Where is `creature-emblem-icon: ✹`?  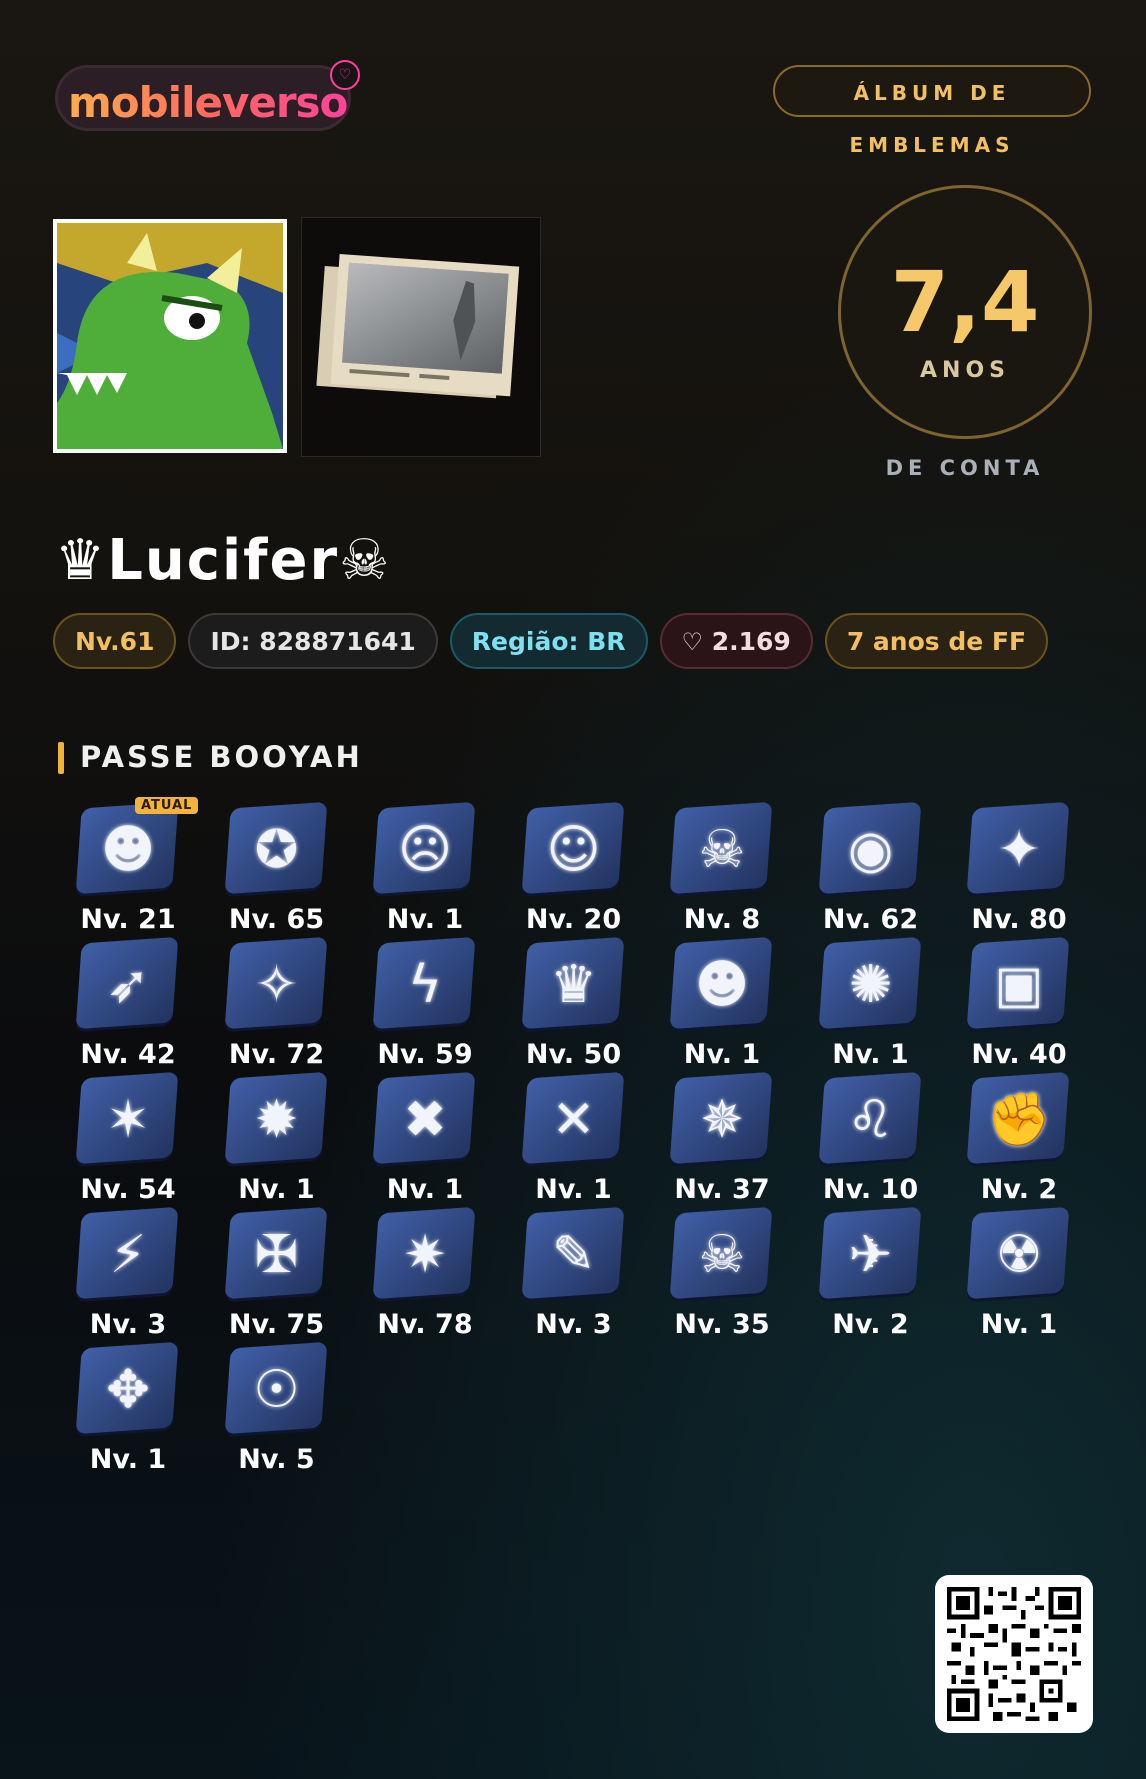 creature-emblem-icon: ✹ is located at coordinates (276, 1120).